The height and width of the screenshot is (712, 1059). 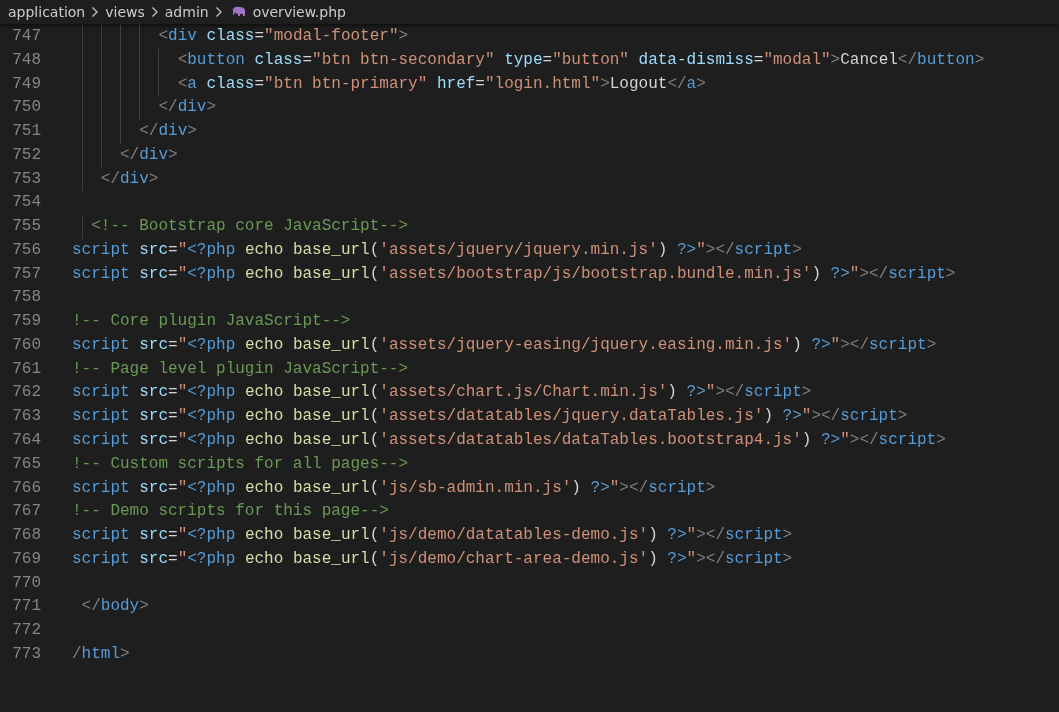 I want to click on line-number: 760, so click(x=26, y=345).